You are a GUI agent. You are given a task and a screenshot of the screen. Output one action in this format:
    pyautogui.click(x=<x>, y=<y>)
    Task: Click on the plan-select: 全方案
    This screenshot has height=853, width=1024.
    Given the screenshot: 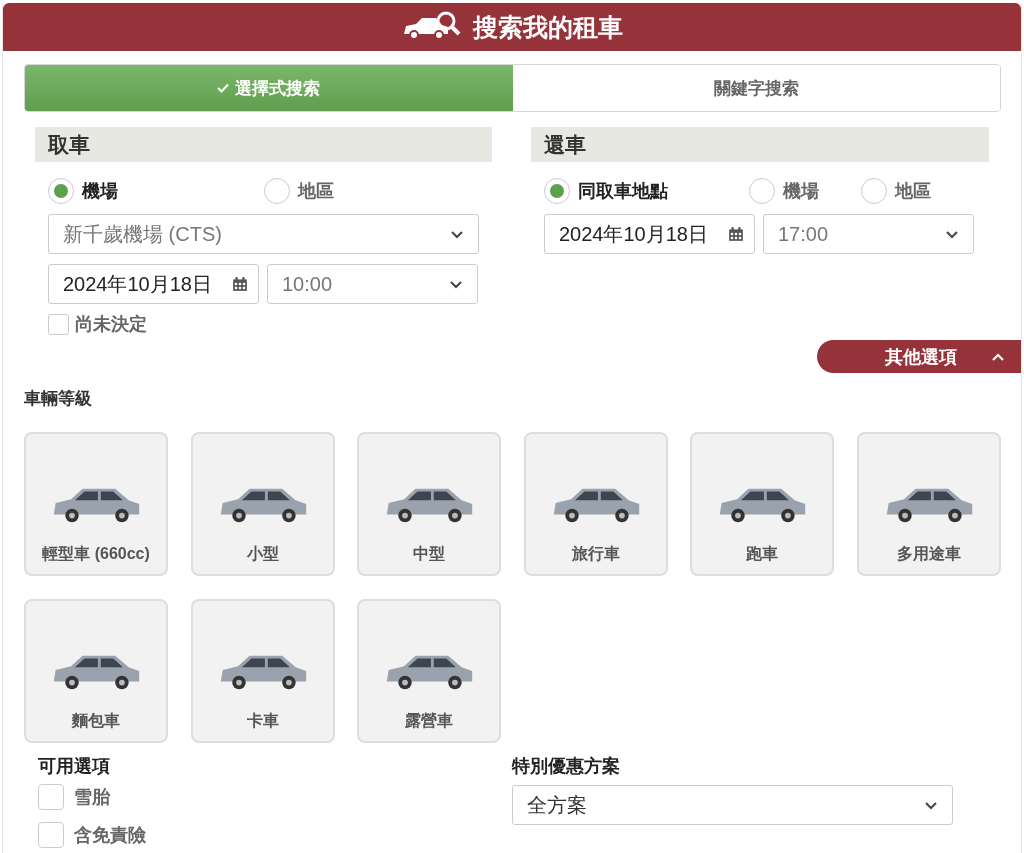 What is the action you would take?
    pyautogui.click(x=732, y=805)
    